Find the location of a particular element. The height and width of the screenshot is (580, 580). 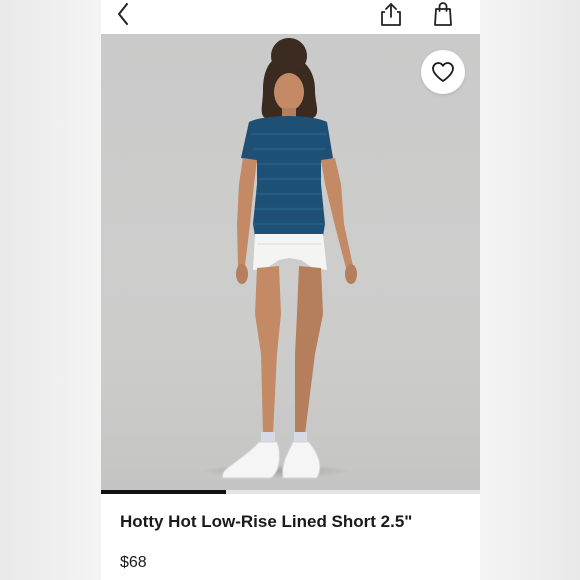

top-navigation-bar is located at coordinates (290, 17).